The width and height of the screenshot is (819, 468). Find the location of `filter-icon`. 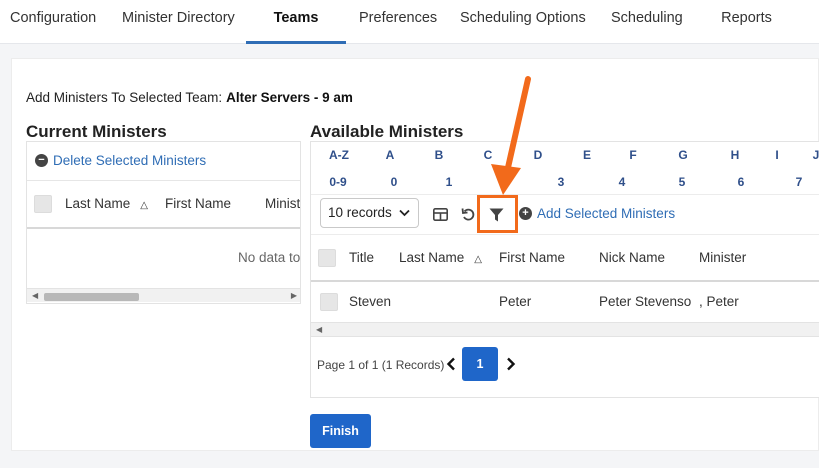

filter-icon is located at coordinates (496, 215).